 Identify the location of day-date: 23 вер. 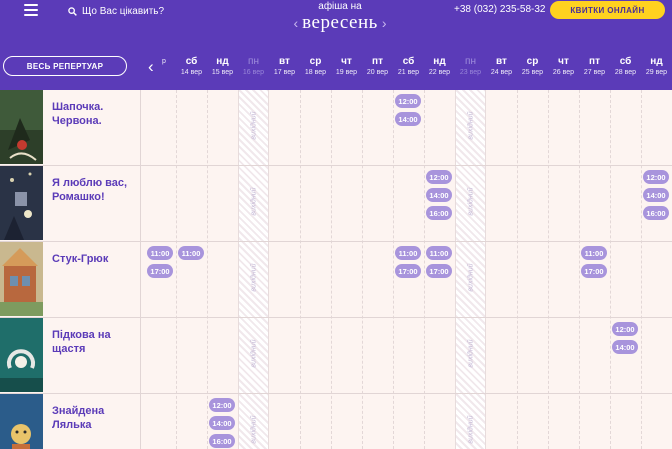
(470, 72).